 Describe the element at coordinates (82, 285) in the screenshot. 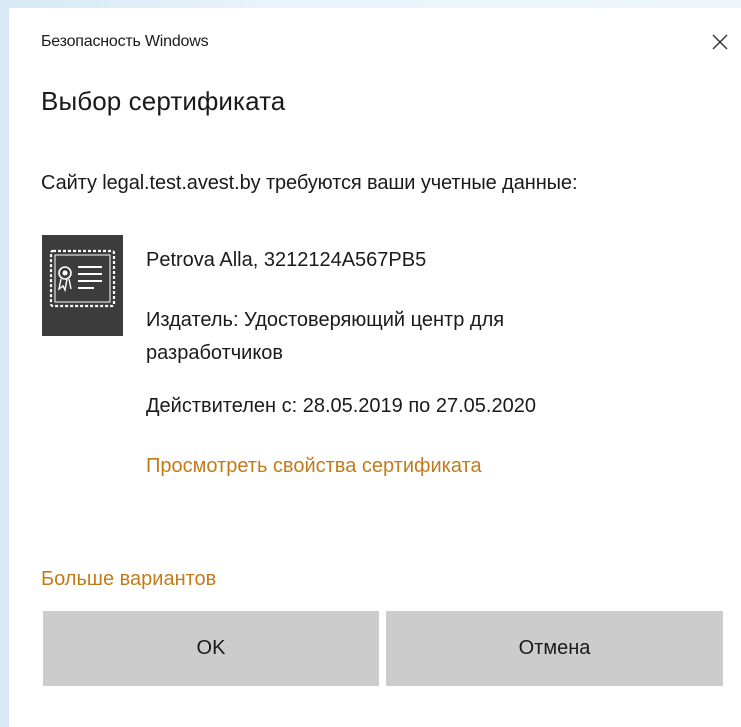

I see `certificate-icon` at that location.